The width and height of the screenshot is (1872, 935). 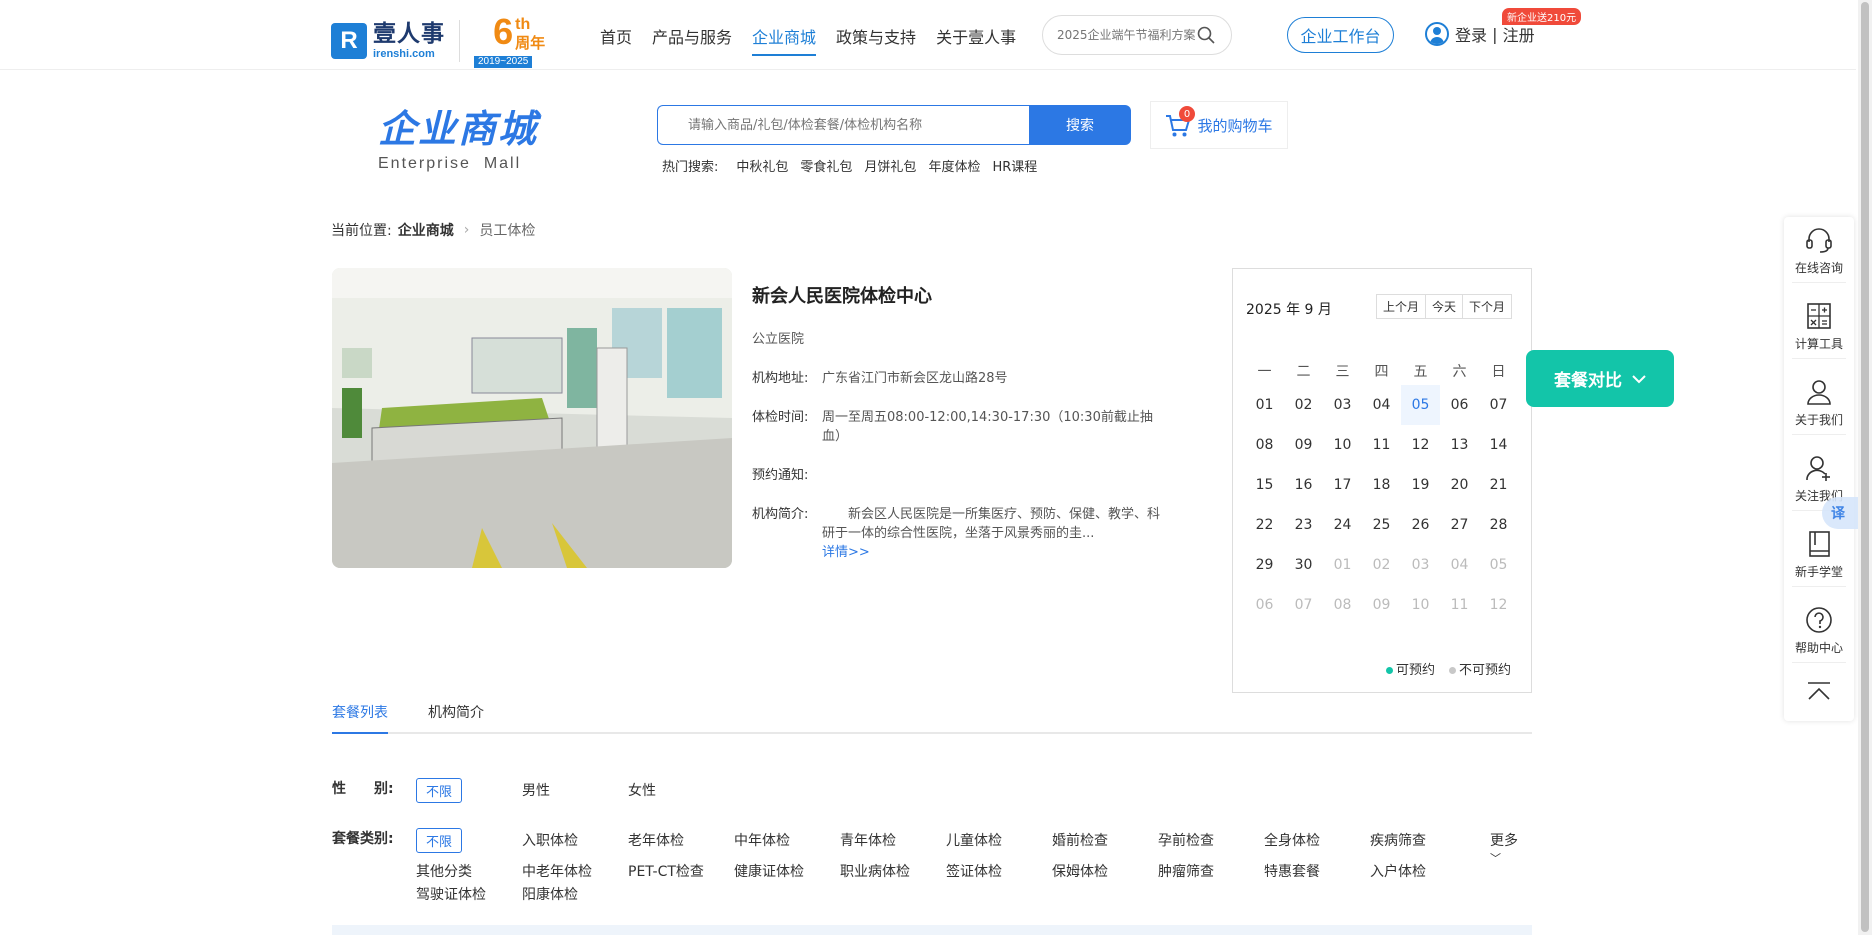 I want to click on tab-institution-intro: 机构简介, so click(x=456, y=717).